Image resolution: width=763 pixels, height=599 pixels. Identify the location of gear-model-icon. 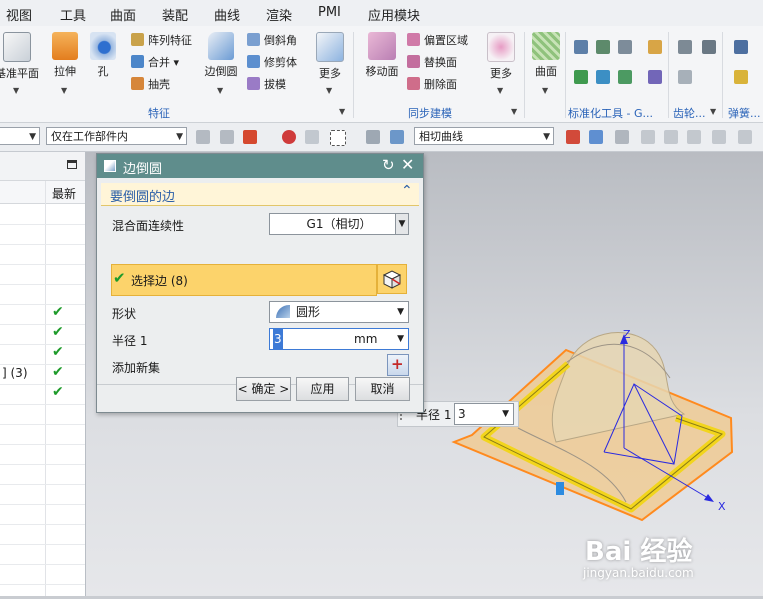
(685, 47).